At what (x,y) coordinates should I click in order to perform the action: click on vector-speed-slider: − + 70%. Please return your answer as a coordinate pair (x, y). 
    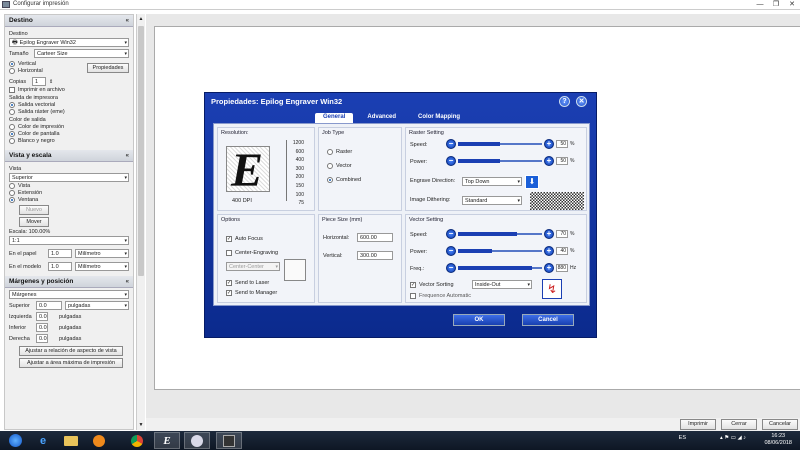
    Looking at the image, I should click on (510, 234).